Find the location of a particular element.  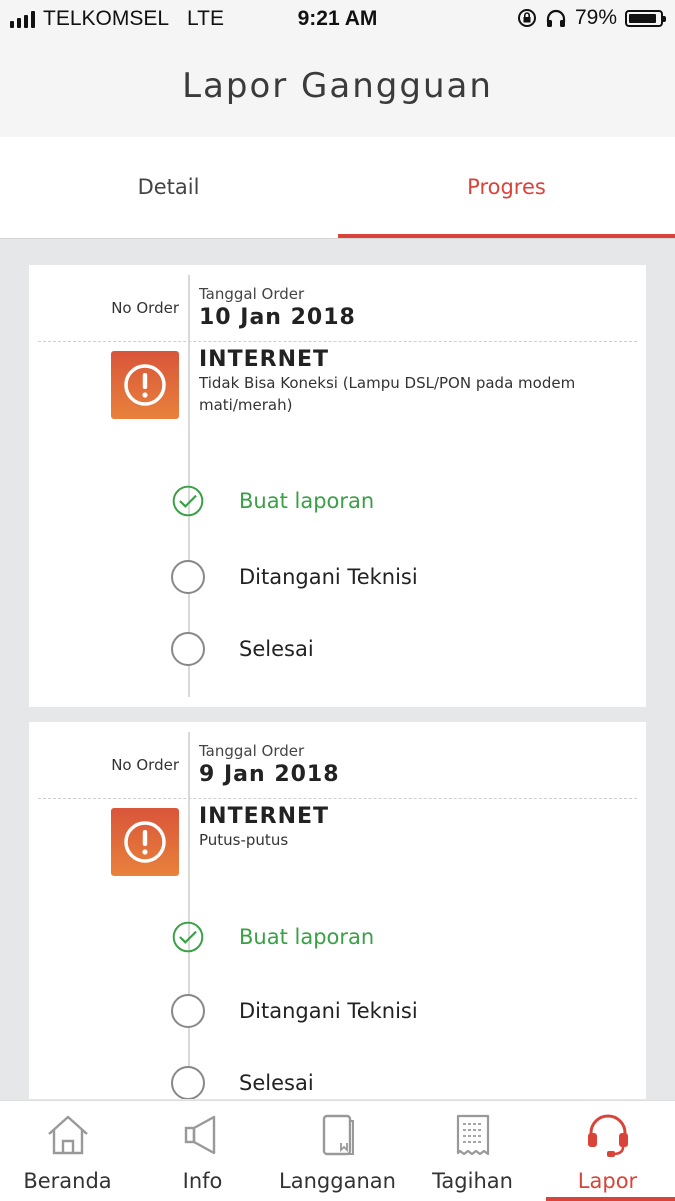

nav-label: Info is located at coordinates (202, 1181).